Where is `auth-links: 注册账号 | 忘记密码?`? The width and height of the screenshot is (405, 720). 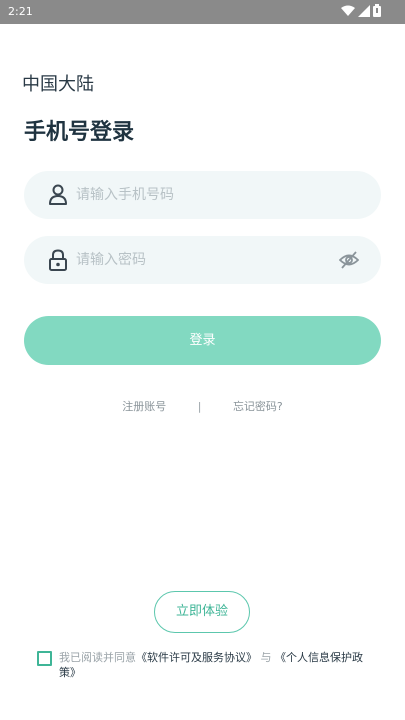
auth-links: 注册账号 | 忘记密码? is located at coordinates (202, 406).